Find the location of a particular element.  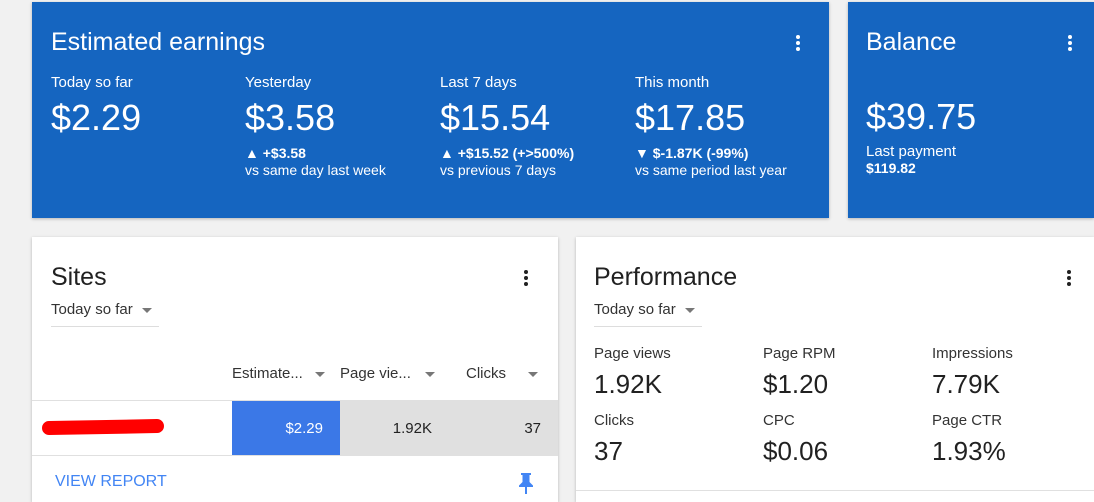

pin-icon is located at coordinates (526, 483).